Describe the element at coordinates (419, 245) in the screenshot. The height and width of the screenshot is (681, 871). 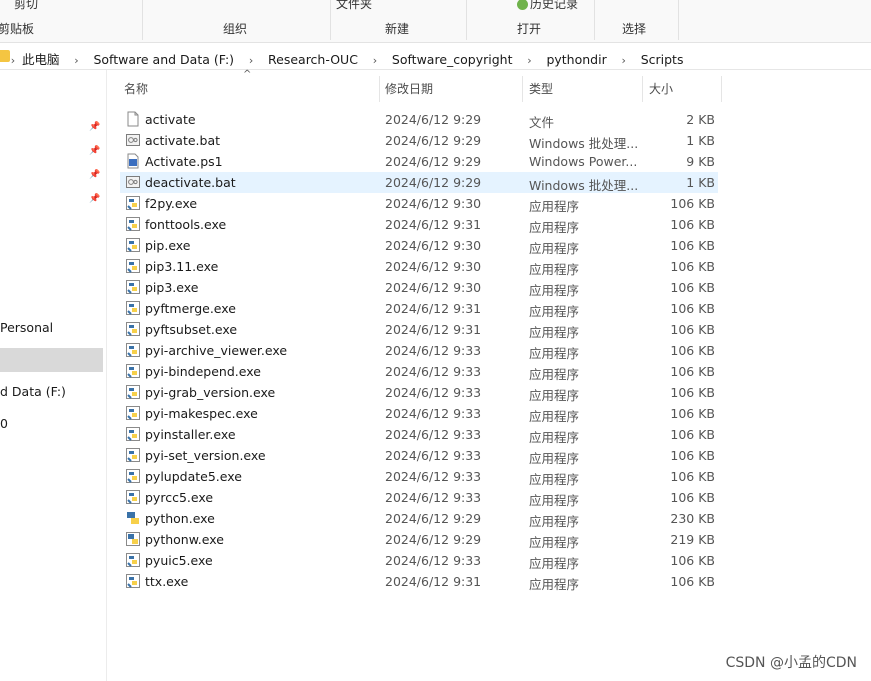
I see `table-row: pip.exe 2024/6/12 9:30 应用程序 106 KB` at that location.